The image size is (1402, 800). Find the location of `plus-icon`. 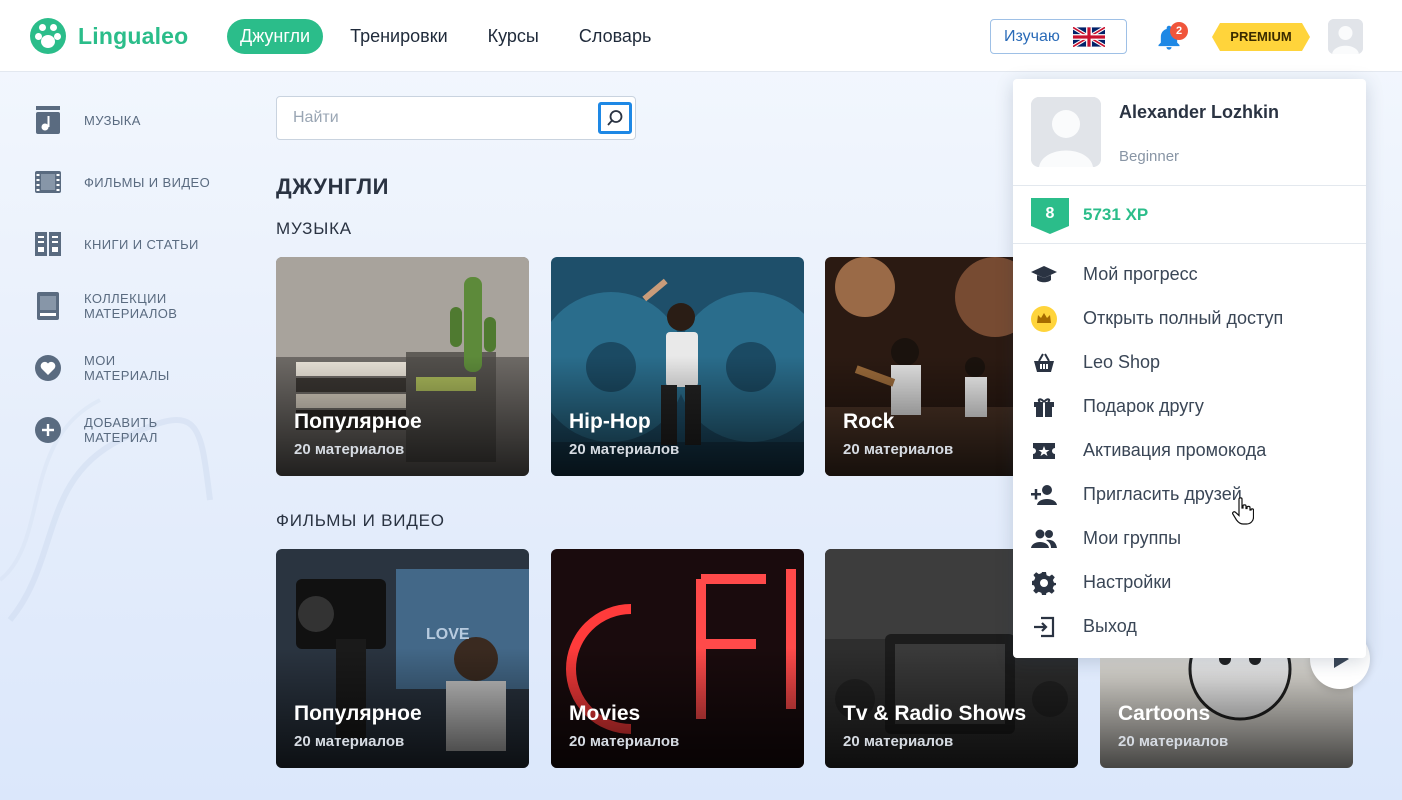

plus-icon is located at coordinates (48, 430).